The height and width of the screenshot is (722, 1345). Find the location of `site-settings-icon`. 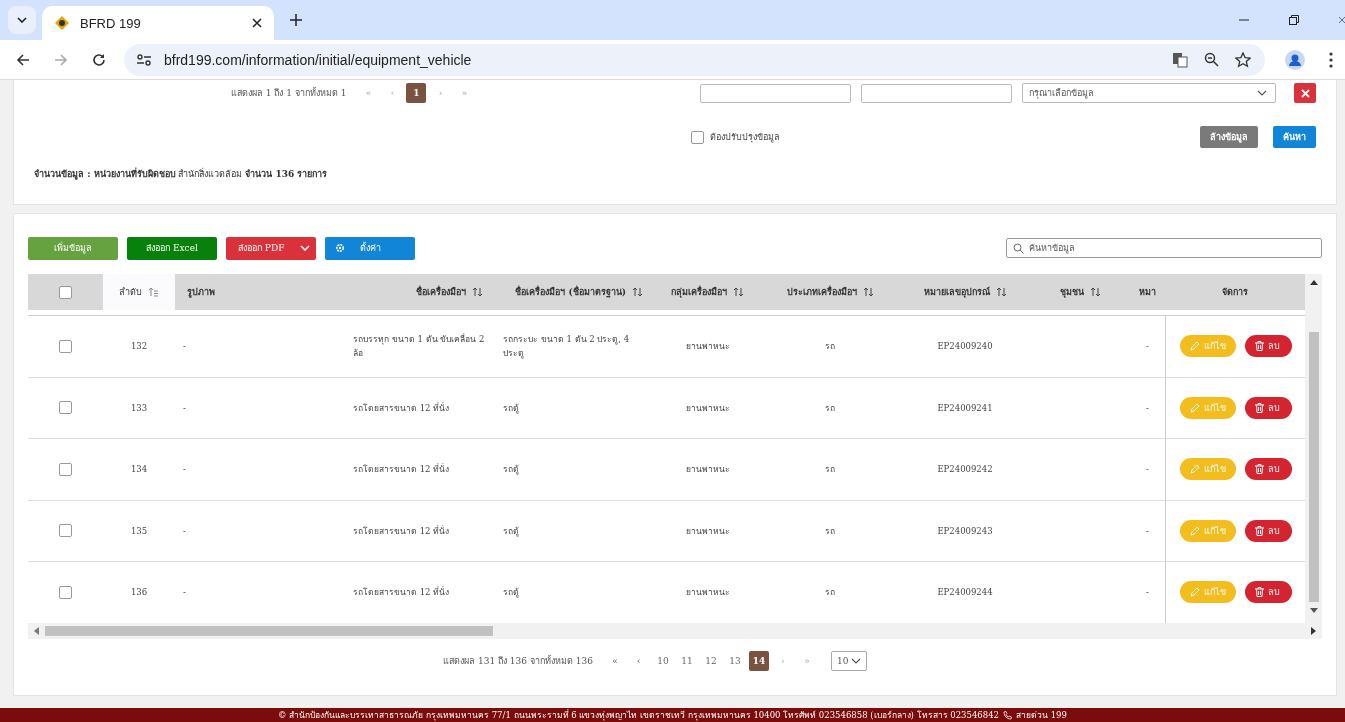

site-settings-icon is located at coordinates (144, 59).